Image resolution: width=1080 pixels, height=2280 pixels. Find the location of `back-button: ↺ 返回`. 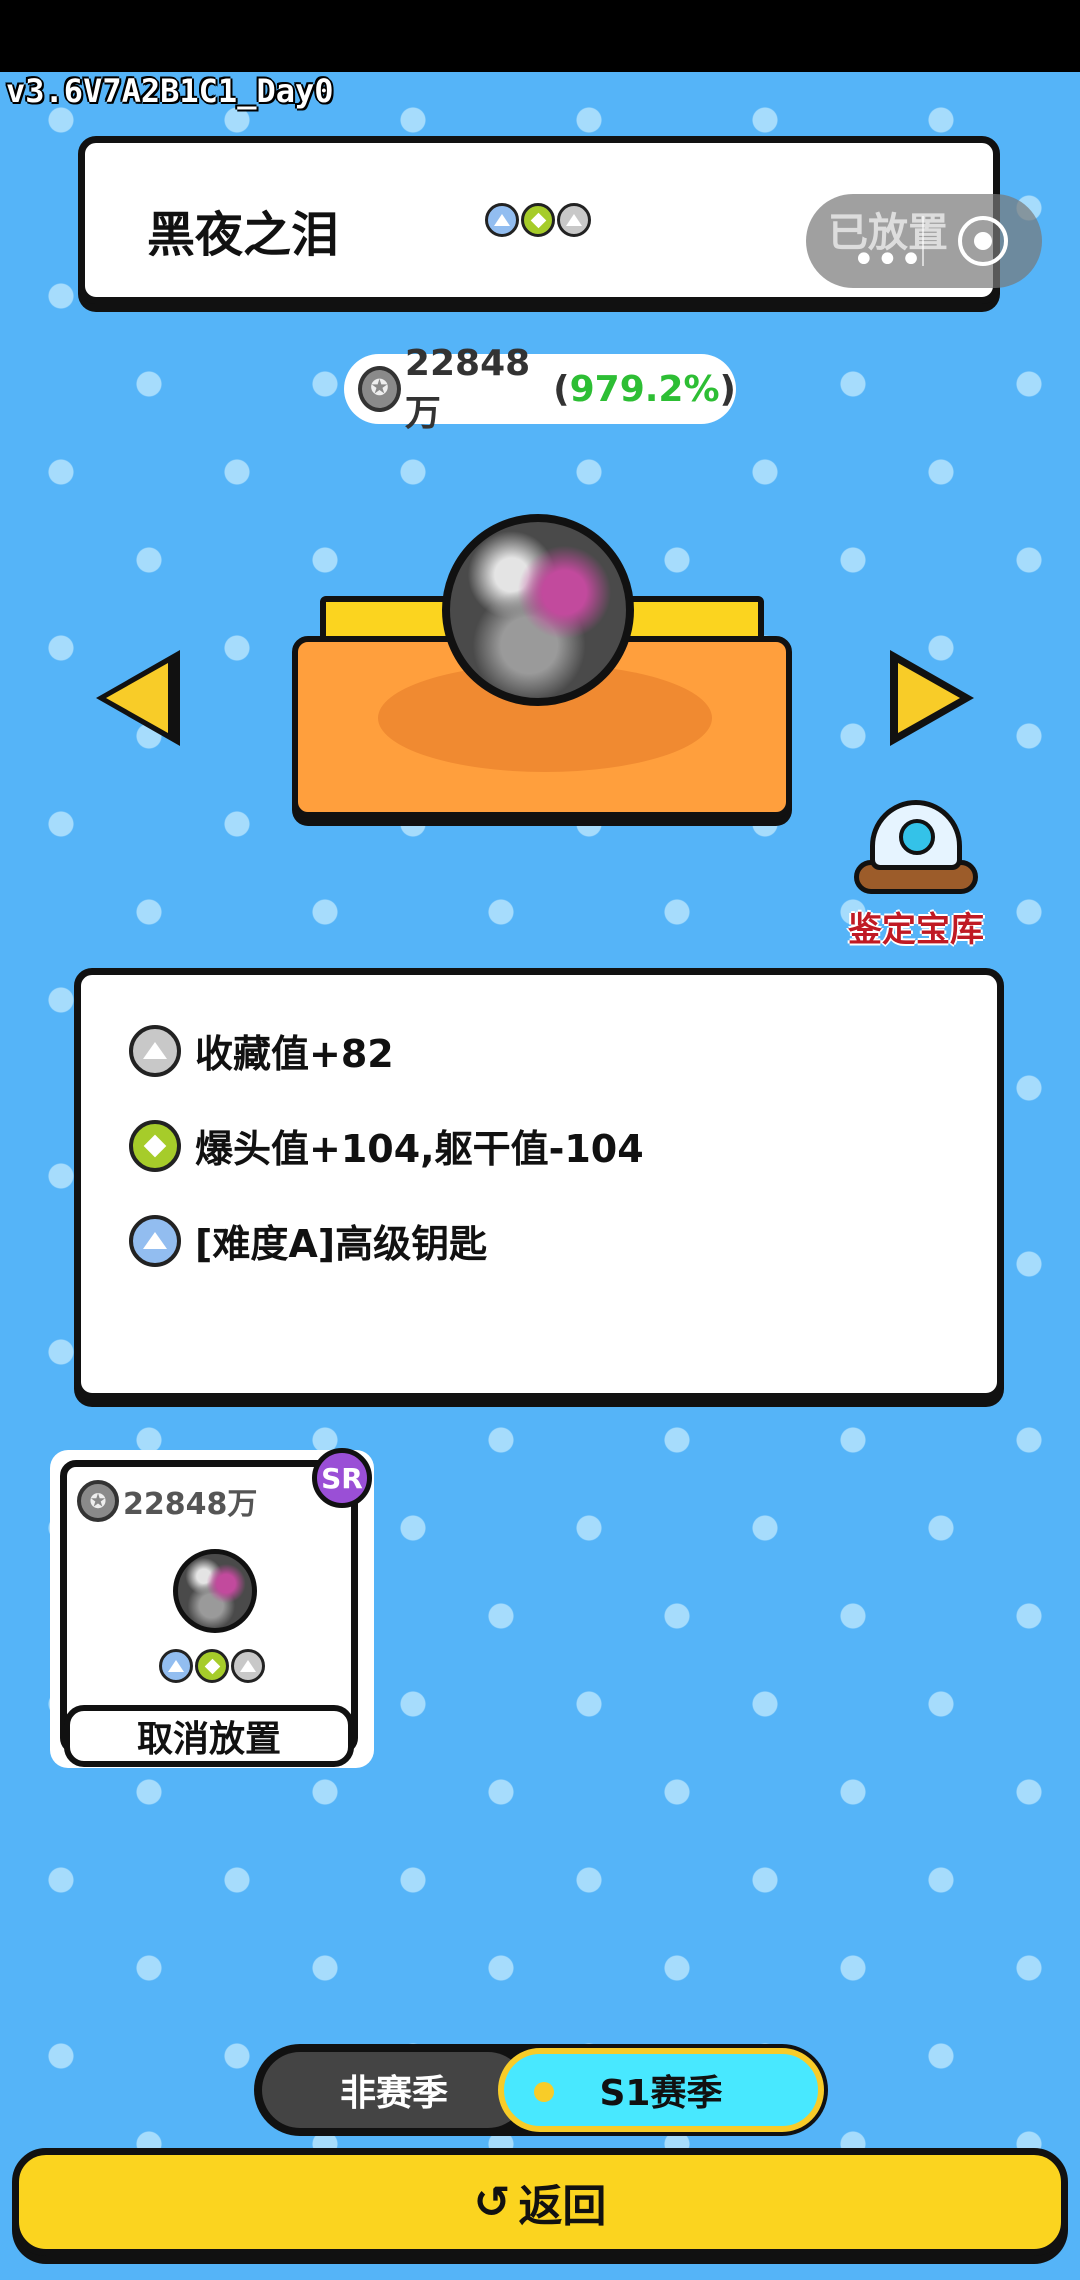

back-button: ↺ 返回 is located at coordinates (540, 2202).